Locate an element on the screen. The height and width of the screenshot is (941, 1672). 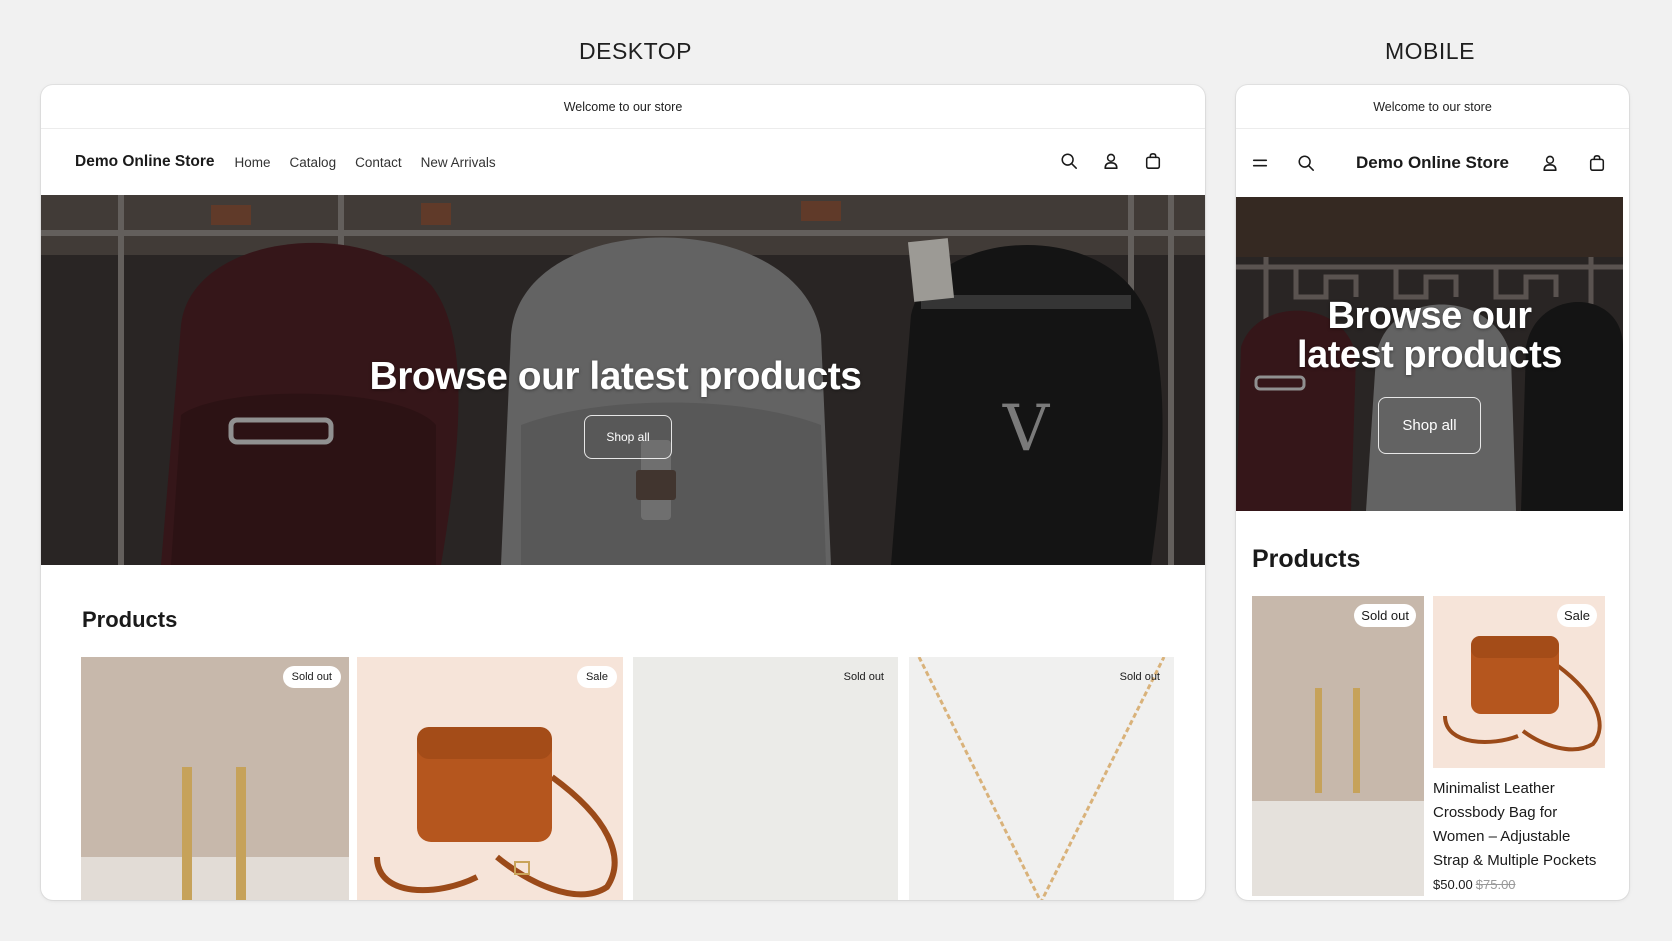
desktop-label: DESKTOP is located at coordinates (635, 51).